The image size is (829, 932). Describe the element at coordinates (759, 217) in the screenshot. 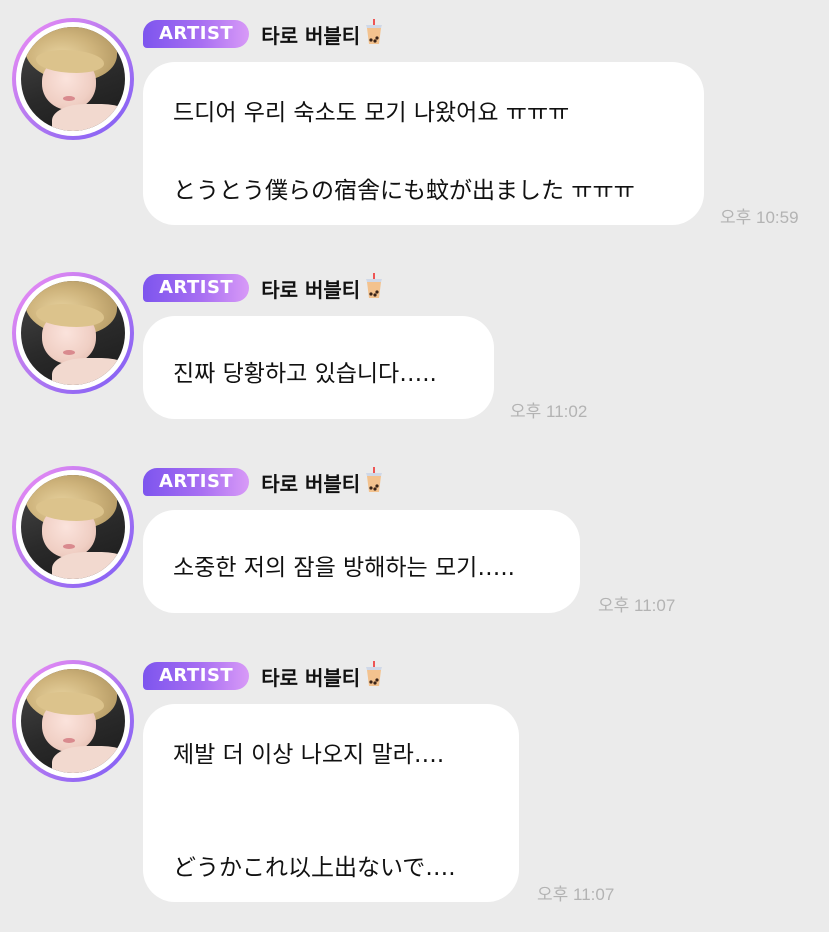

I see `timestamp: 오후 10:59` at that location.